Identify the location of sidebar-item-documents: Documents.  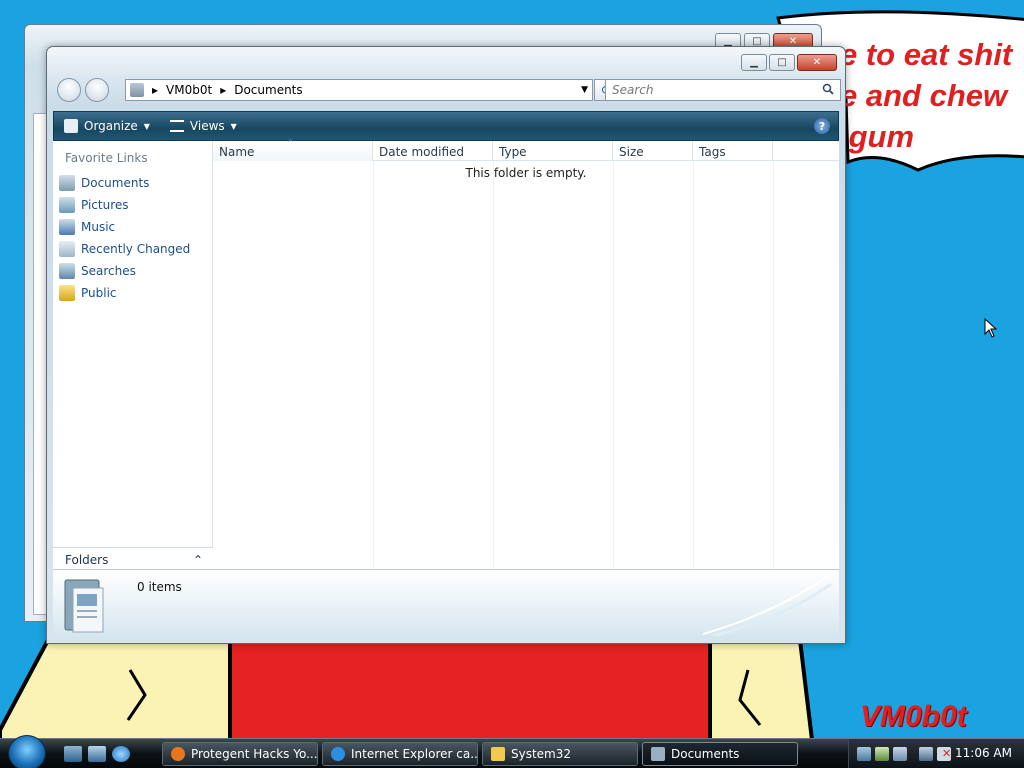
(104, 183).